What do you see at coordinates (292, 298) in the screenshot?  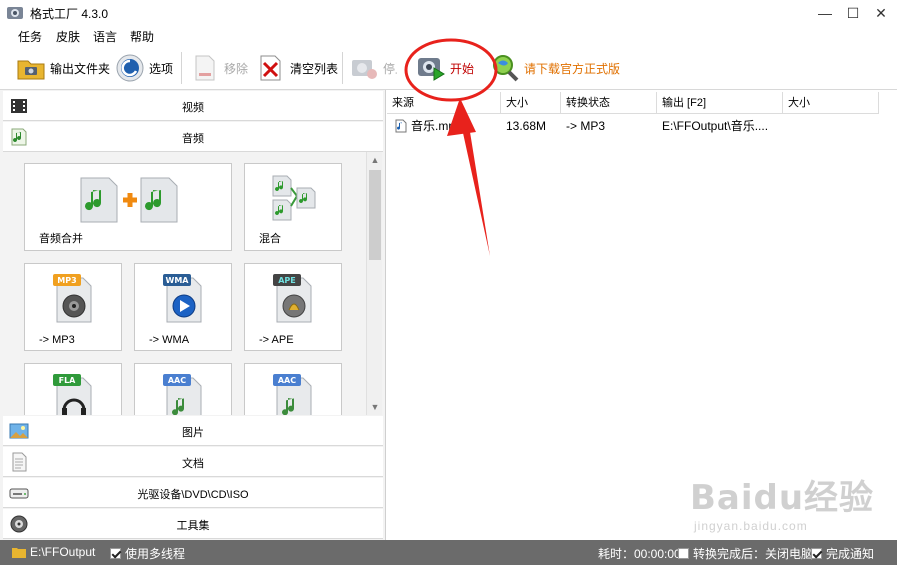 I see `ape-file-icon: APE` at bounding box center [292, 298].